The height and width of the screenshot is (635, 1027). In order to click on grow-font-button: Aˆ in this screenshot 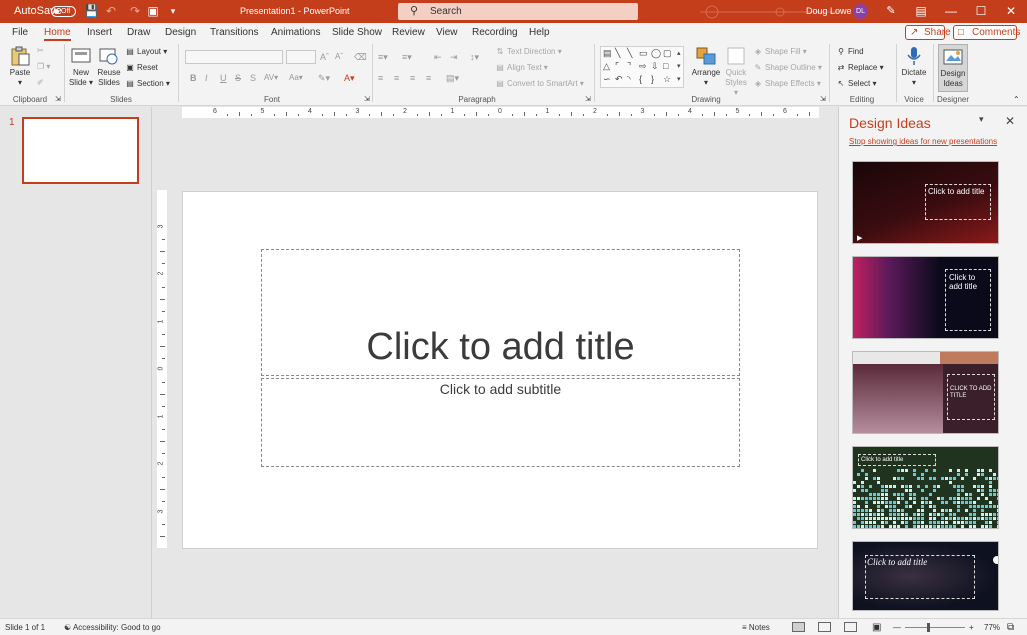, I will do `click(324, 57)`.